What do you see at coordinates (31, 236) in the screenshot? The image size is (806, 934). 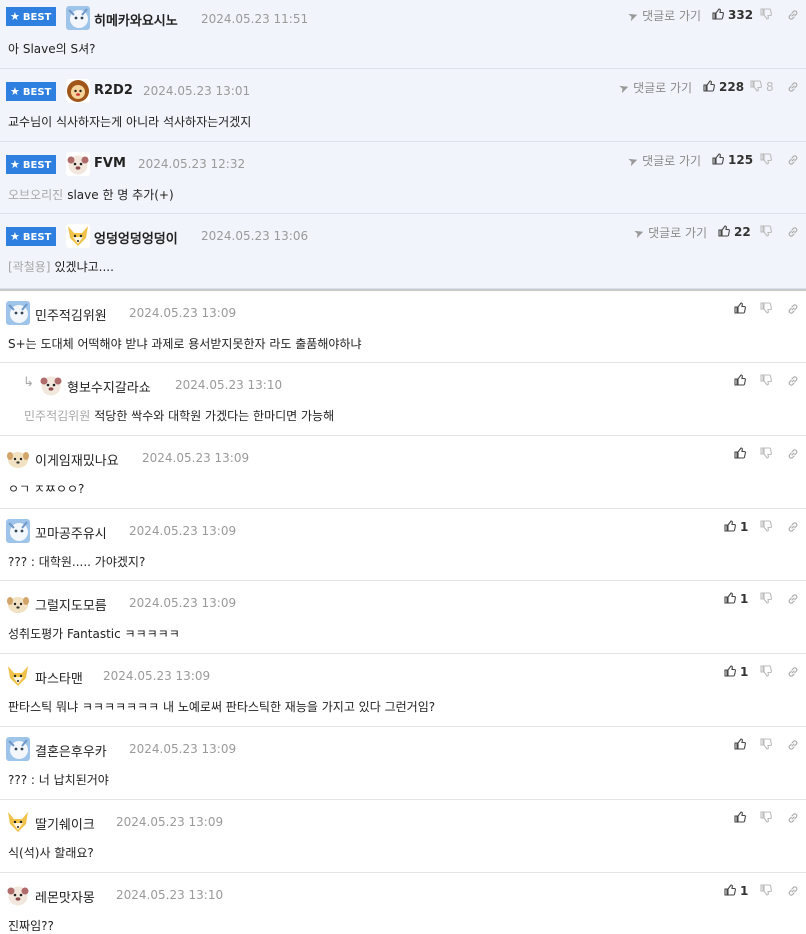 I see `best-badge: ★ BEST` at bounding box center [31, 236].